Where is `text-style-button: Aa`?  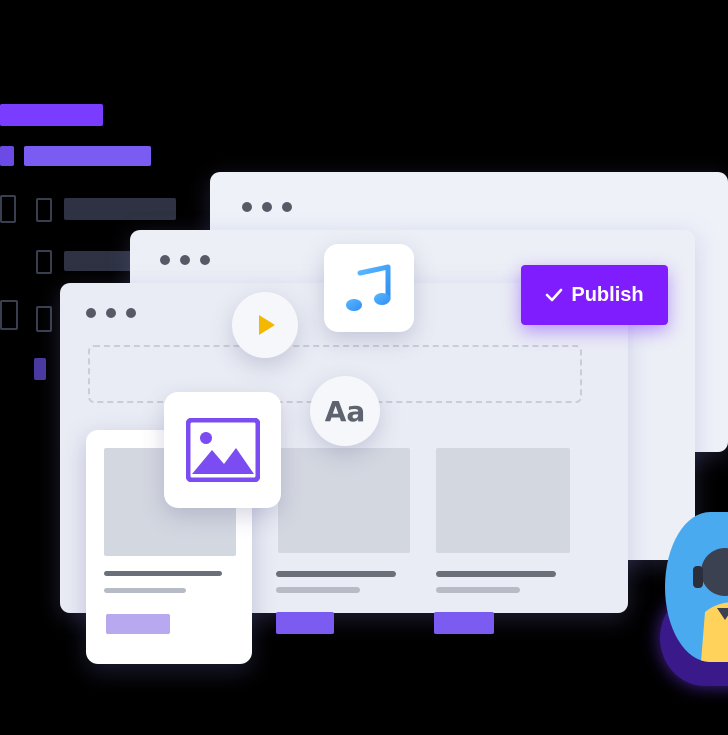
text-style-button: Aa is located at coordinates (345, 411).